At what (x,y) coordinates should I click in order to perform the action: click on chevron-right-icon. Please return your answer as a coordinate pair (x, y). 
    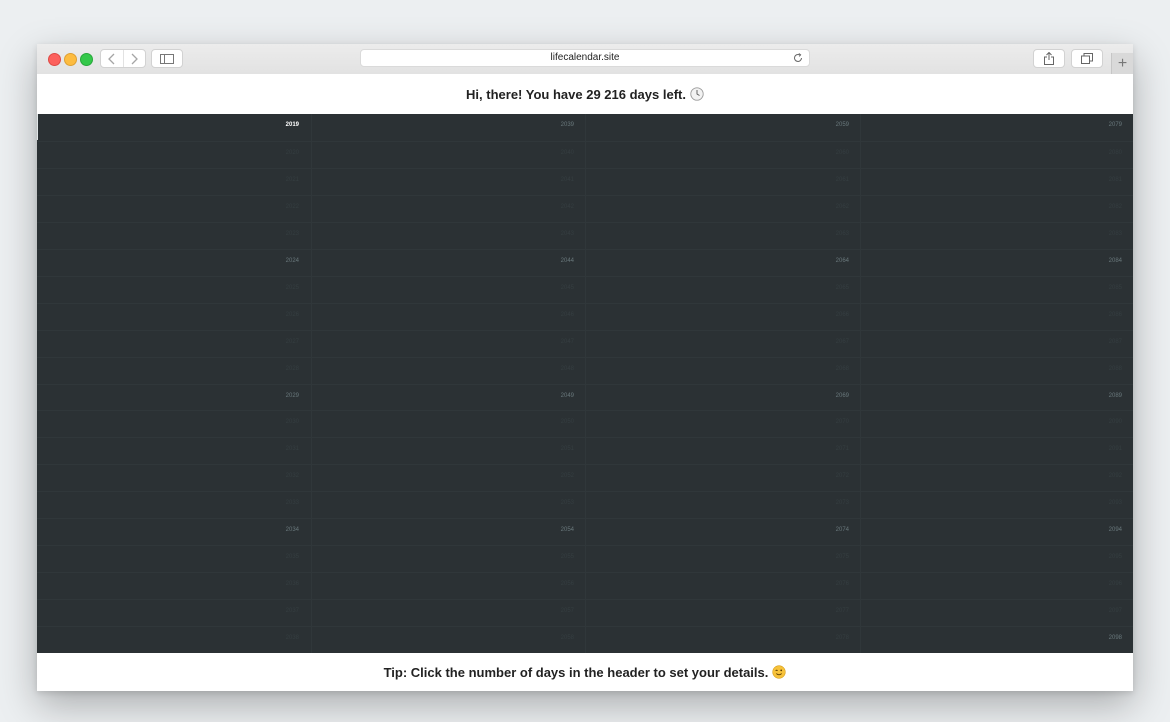
    Looking at the image, I should click on (135, 58).